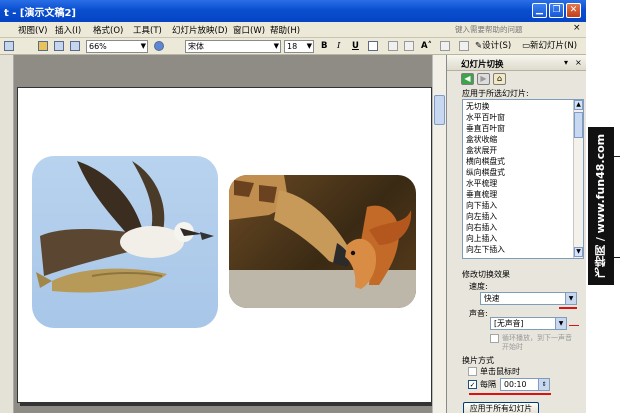  I want to click on align-left-icon, so click(373, 46).